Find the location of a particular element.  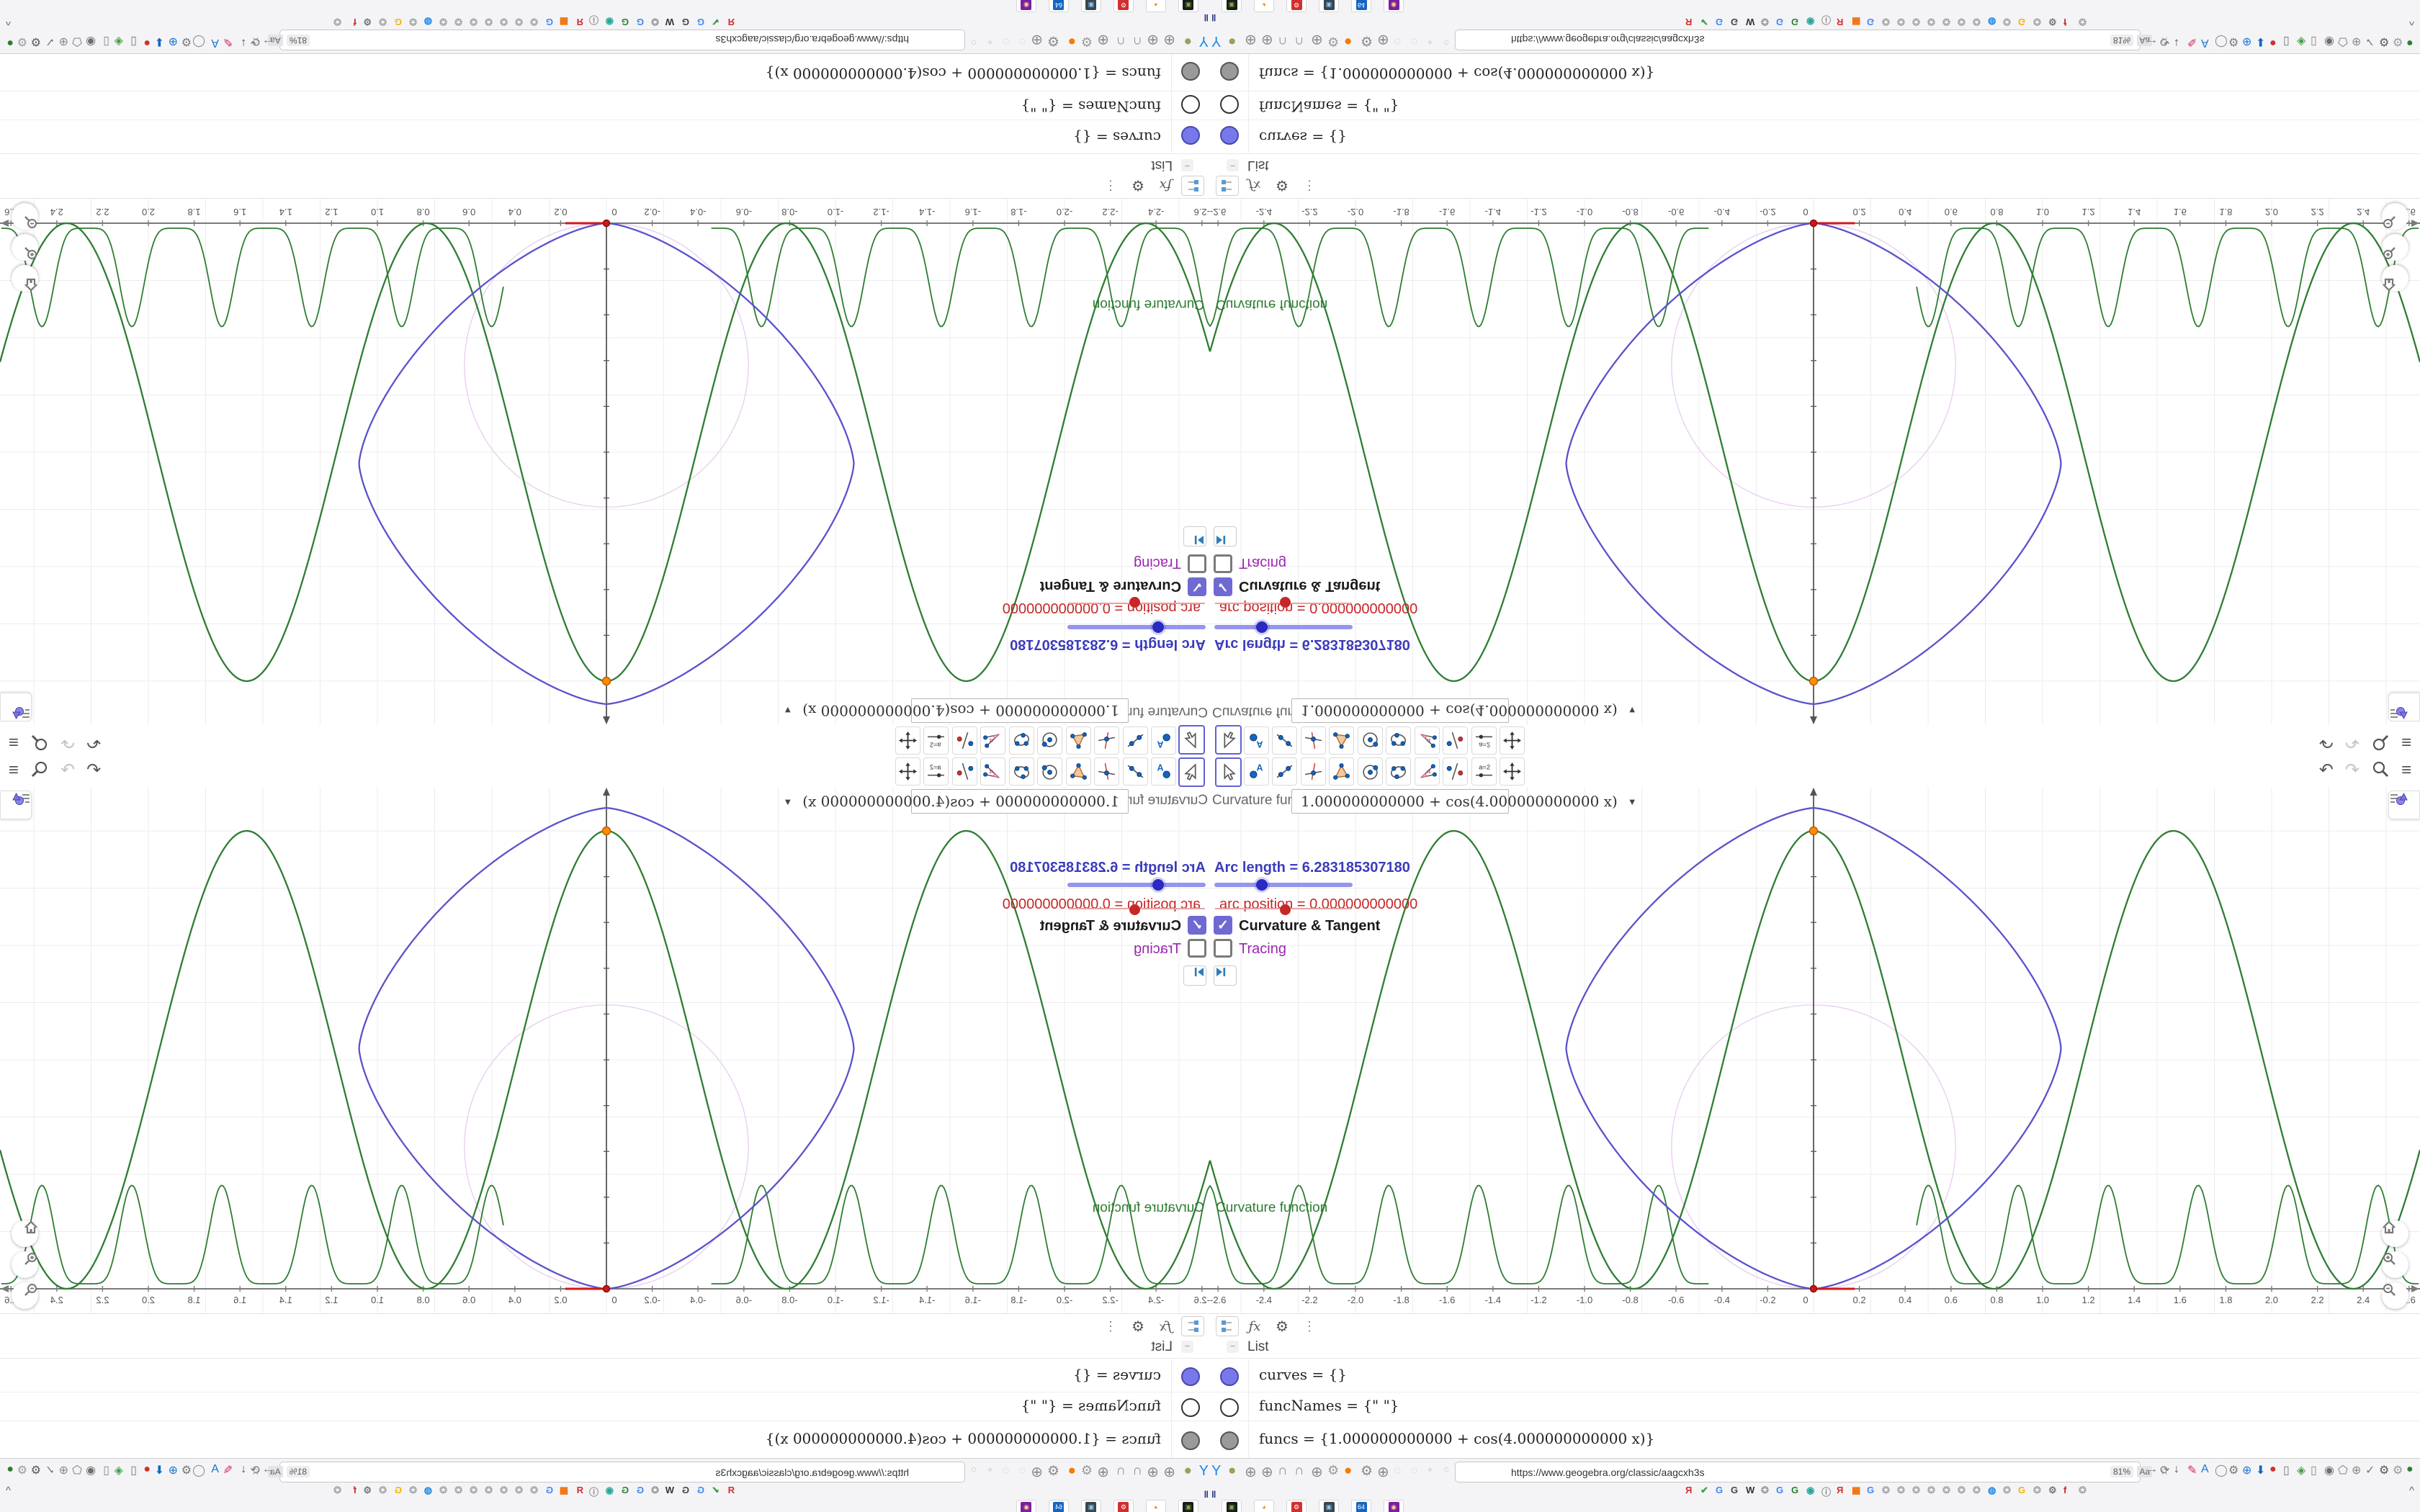

pinned-tab: ⚙ is located at coordinates (1123, 6).